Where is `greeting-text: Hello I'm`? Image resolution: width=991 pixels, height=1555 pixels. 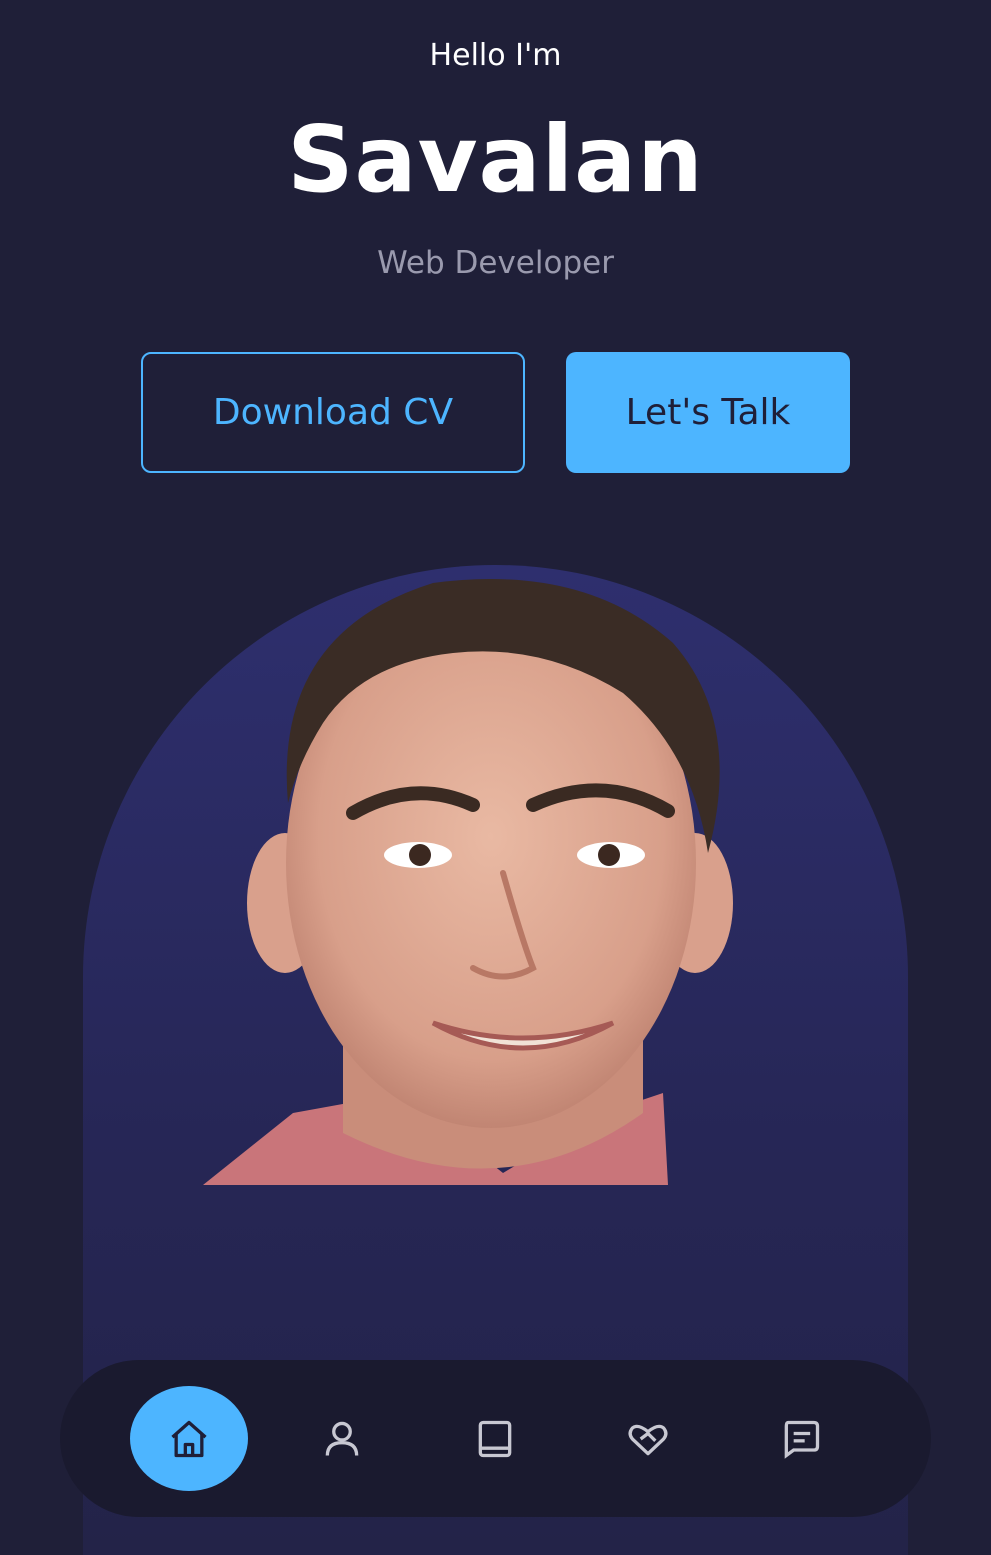 greeting-text: Hello I'm is located at coordinates (495, 55).